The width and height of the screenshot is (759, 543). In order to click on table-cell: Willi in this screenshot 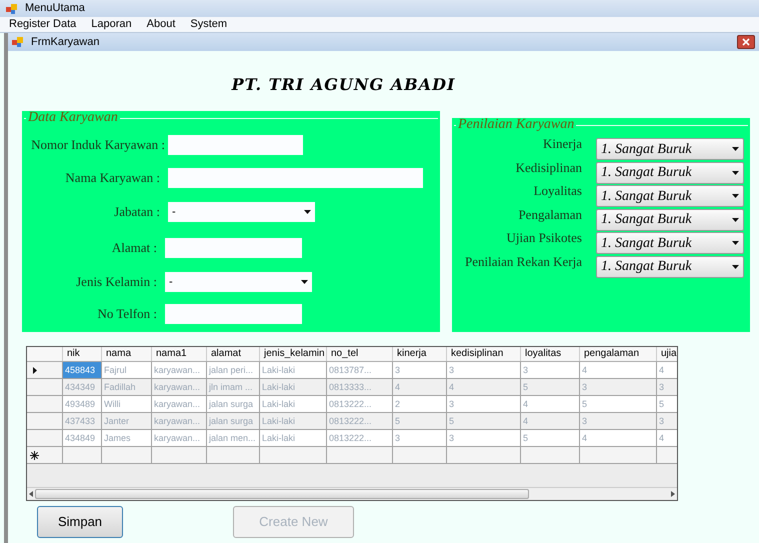, I will do `click(127, 404)`.